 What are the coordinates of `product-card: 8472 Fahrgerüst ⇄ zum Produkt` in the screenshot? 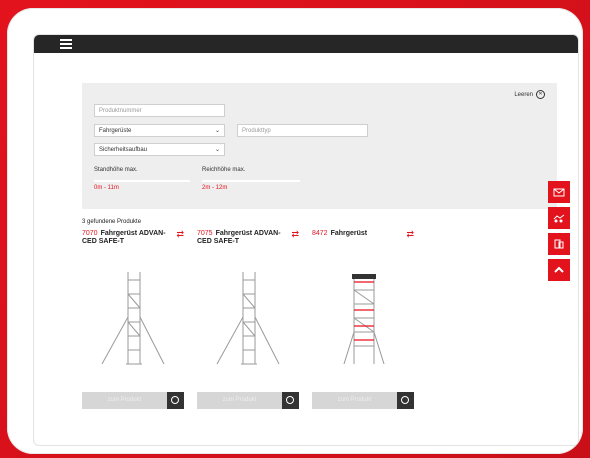 It's located at (368, 320).